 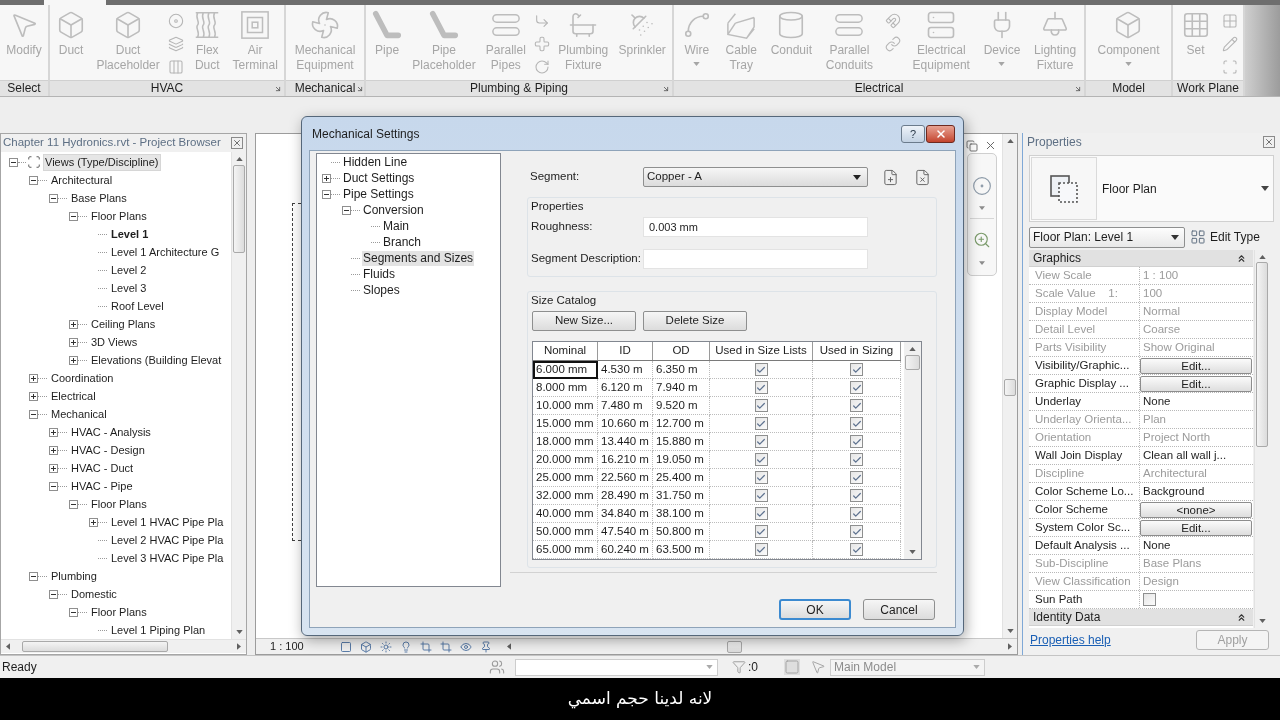 What do you see at coordinates (167, 522) in the screenshot?
I see `tree-item: Level 1 HVAC Pipe Pla` at bounding box center [167, 522].